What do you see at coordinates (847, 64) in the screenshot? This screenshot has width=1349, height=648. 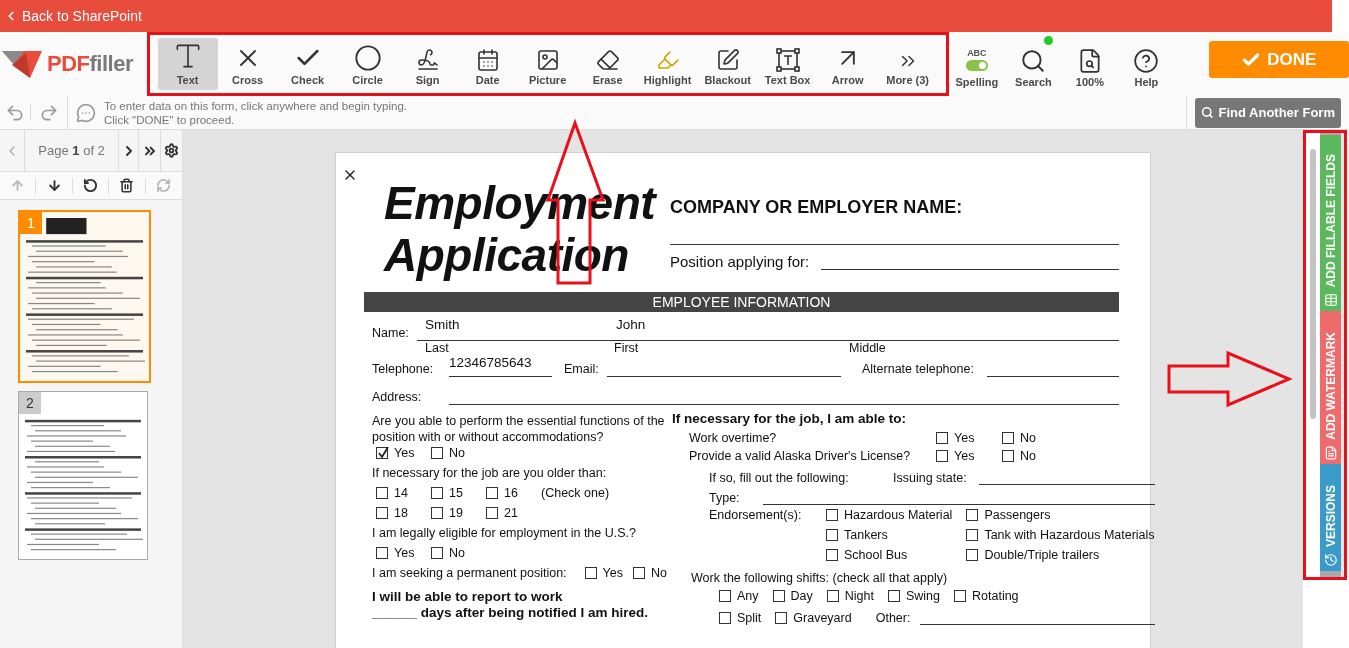 I see `tool-button: Arrow` at bounding box center [847, 64].